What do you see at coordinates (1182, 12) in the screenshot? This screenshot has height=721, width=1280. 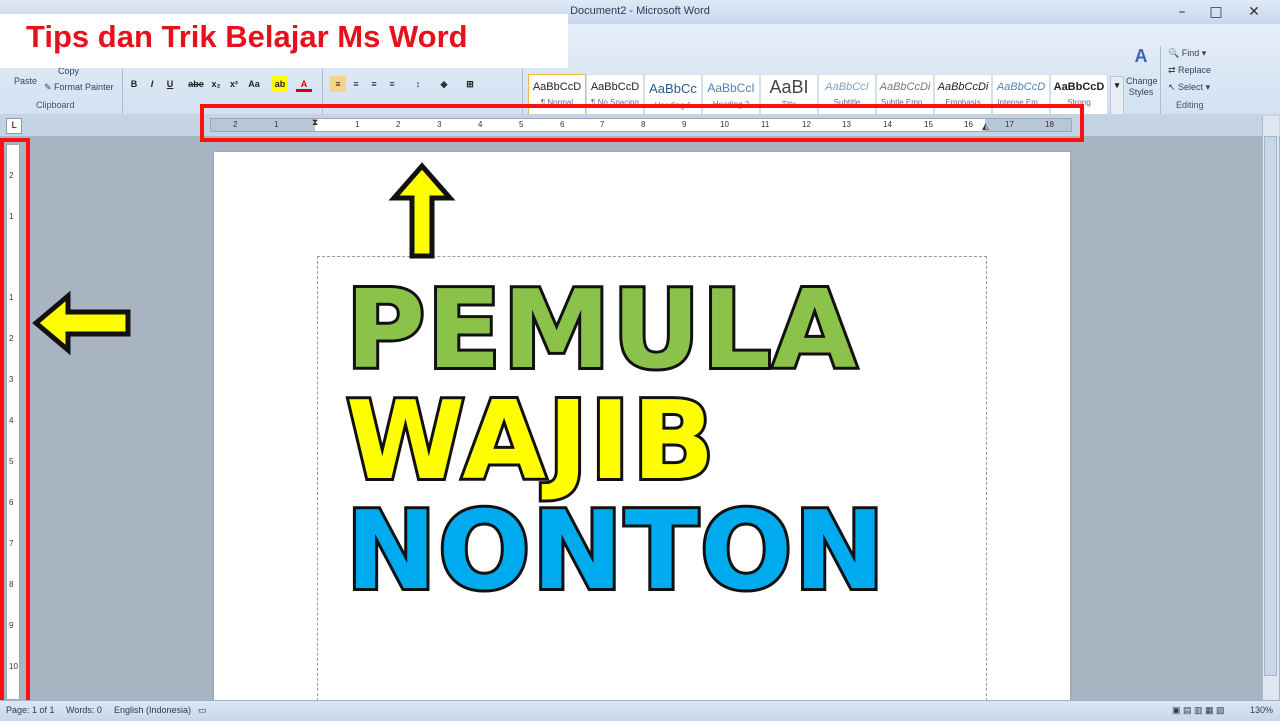 I see `minimize-button: –` at bounding box center [1182, 12].